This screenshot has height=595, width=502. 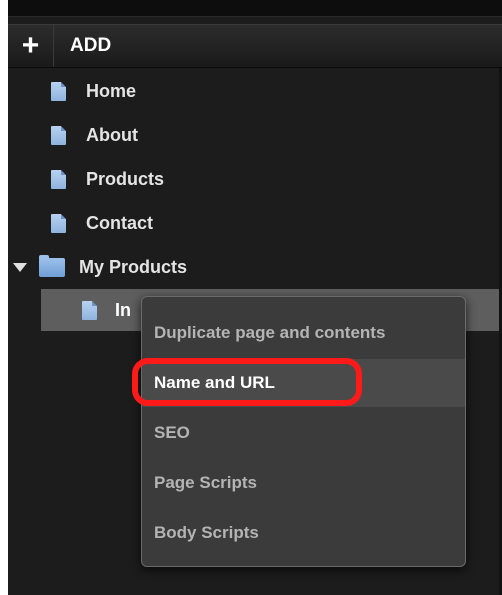 I want to click on menu-item-body-scripts: Body Scripts, so click(x=303, y=533).